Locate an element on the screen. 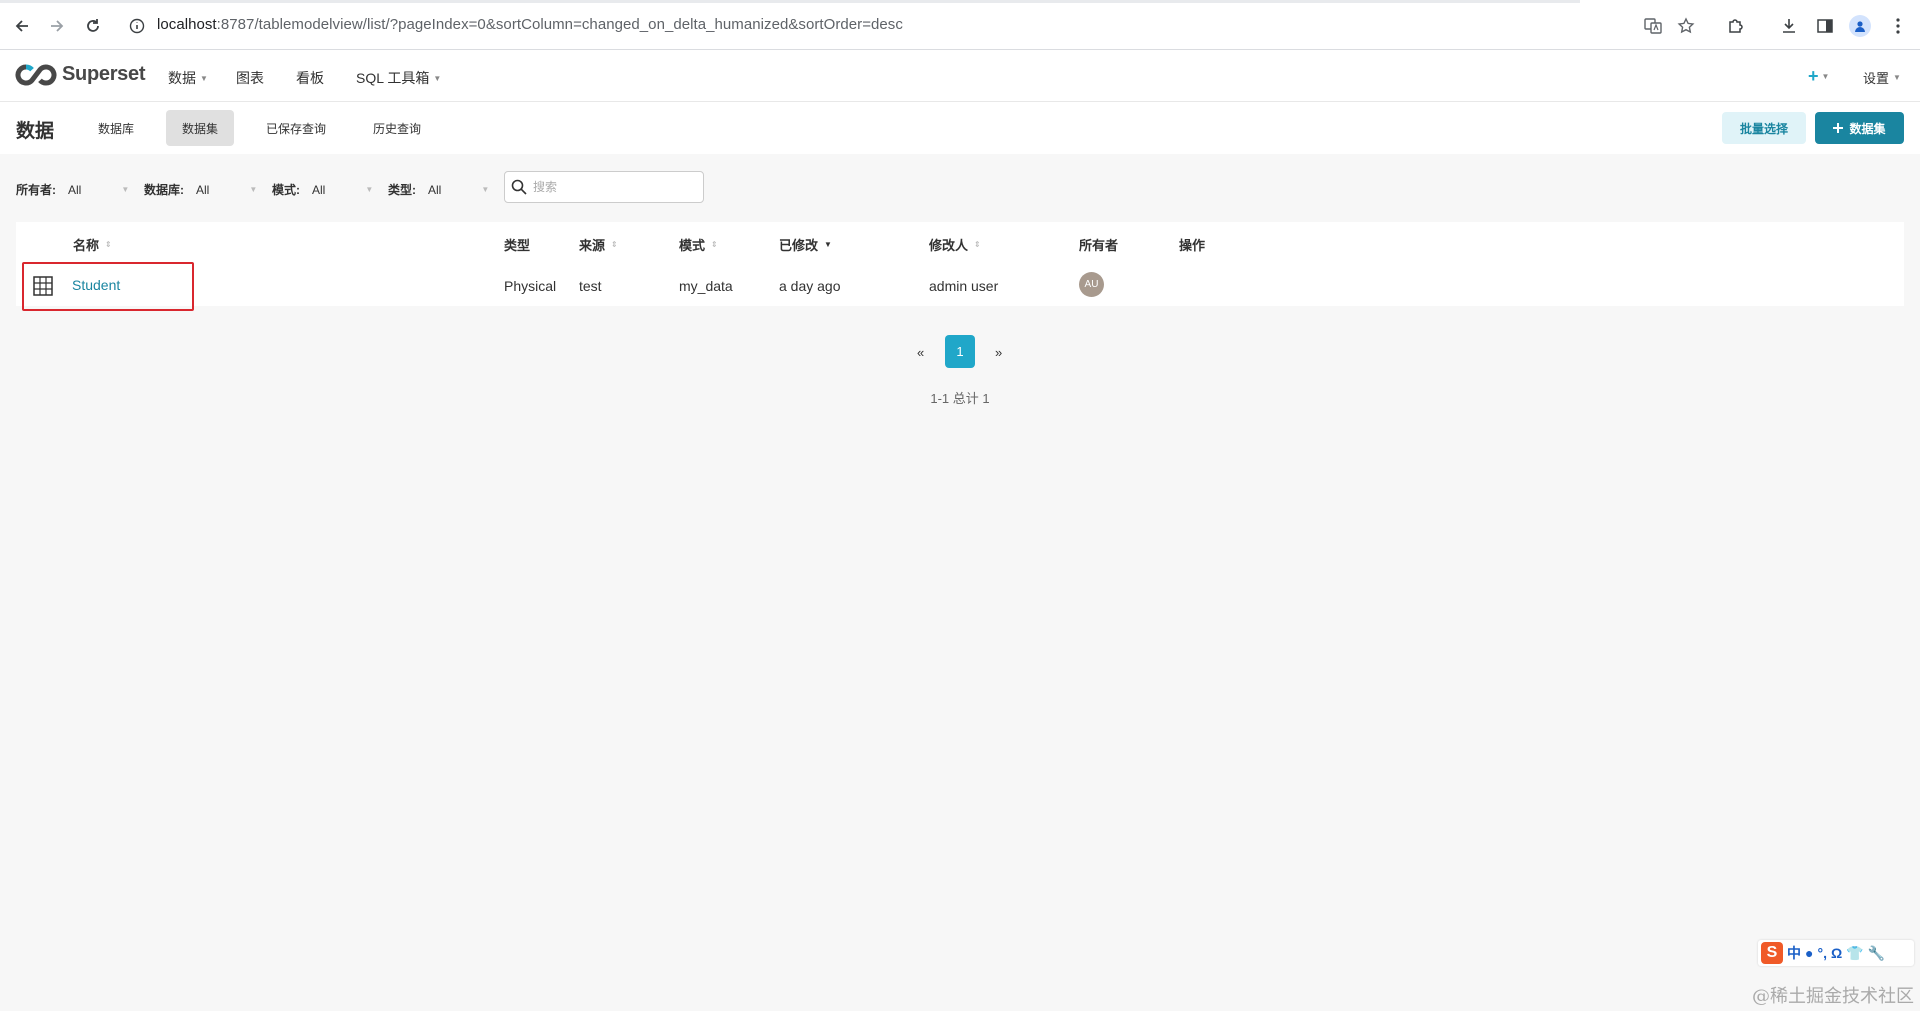  column-header-type: 类型 is located at coordinates (517, 244).